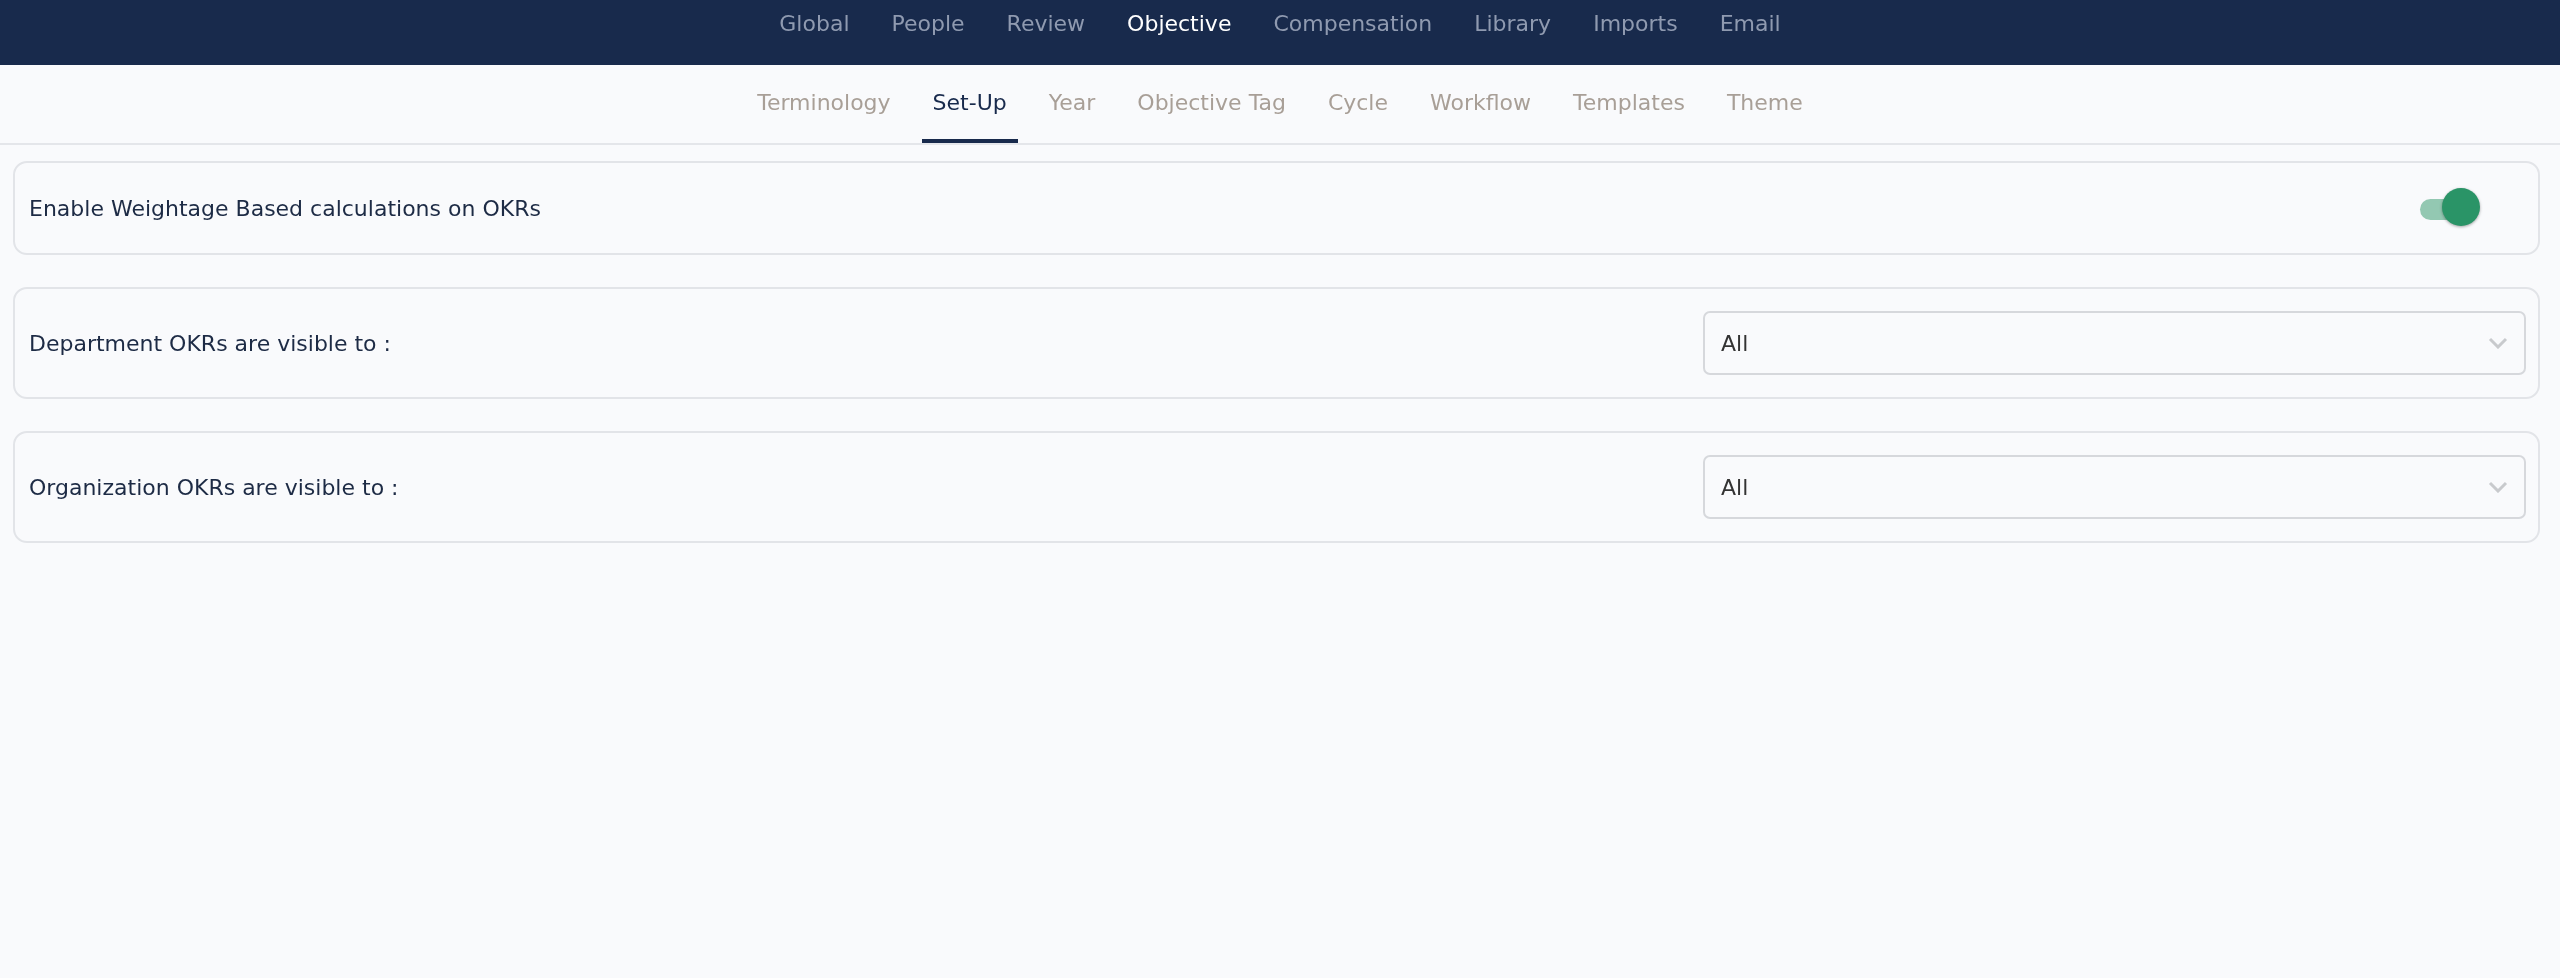  What do you see at coordinates (1635, 24) in the screenshot?
I see `nav-tab: Imports` at bounding box center [1635, 24].